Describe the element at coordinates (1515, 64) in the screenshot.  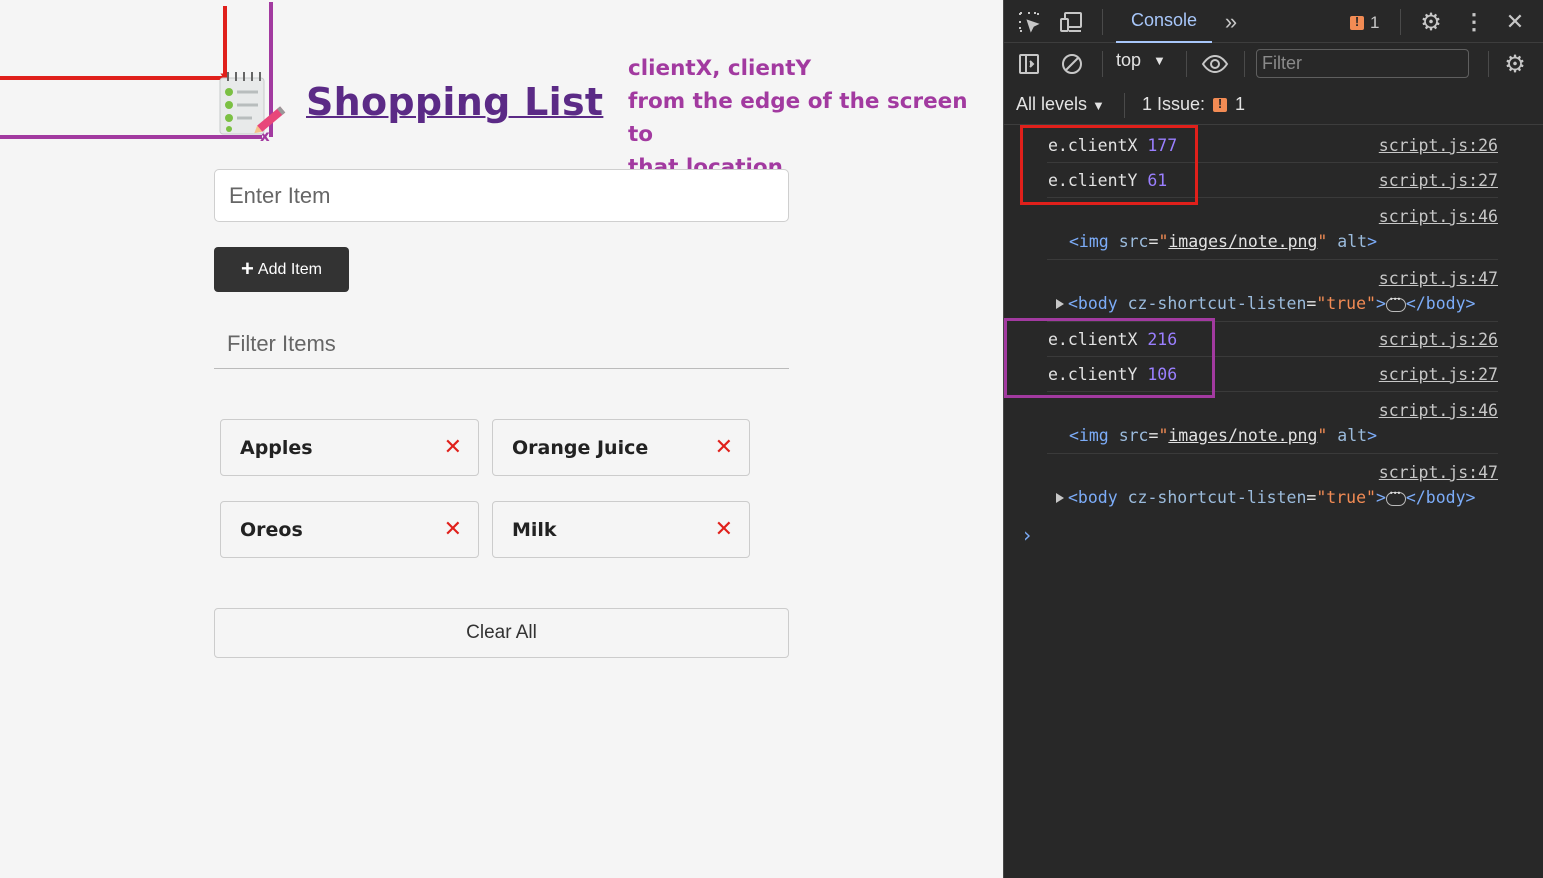
I see `console-settings-gear-icon: ⚙` at that location.